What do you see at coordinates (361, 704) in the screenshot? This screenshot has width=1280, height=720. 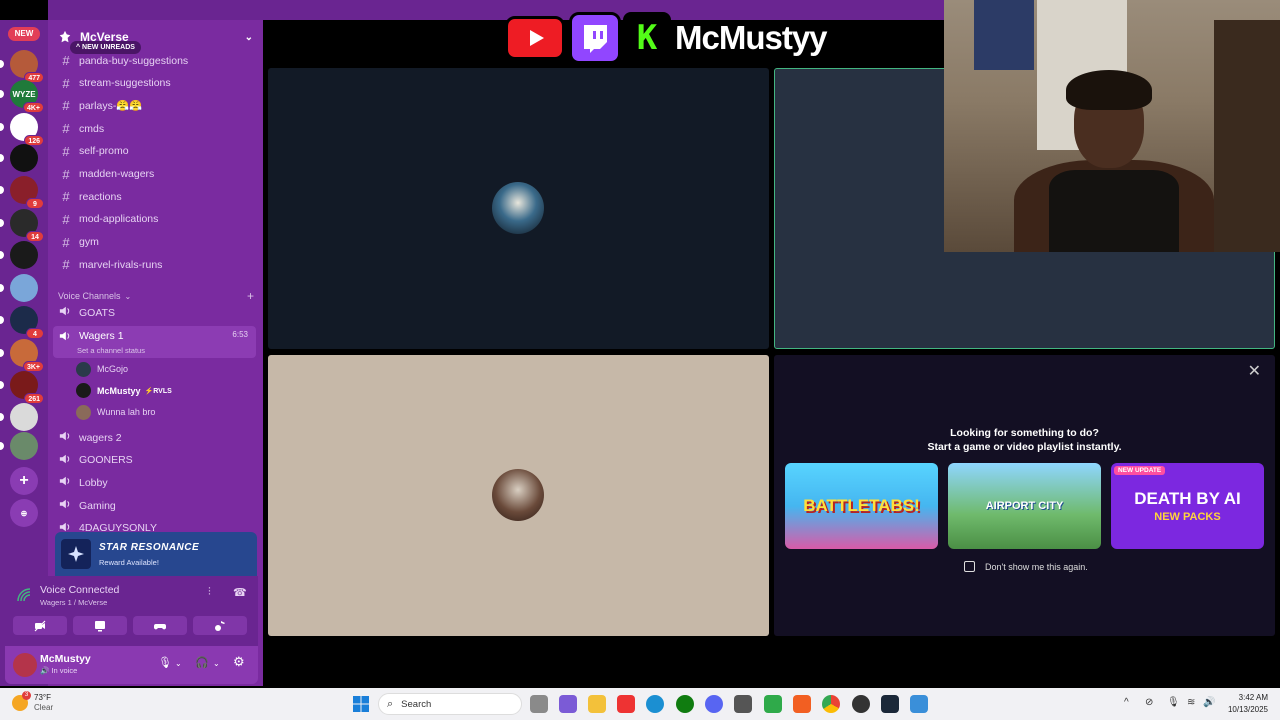 I see `windows-start-icon` at bounding box center [361, 704].